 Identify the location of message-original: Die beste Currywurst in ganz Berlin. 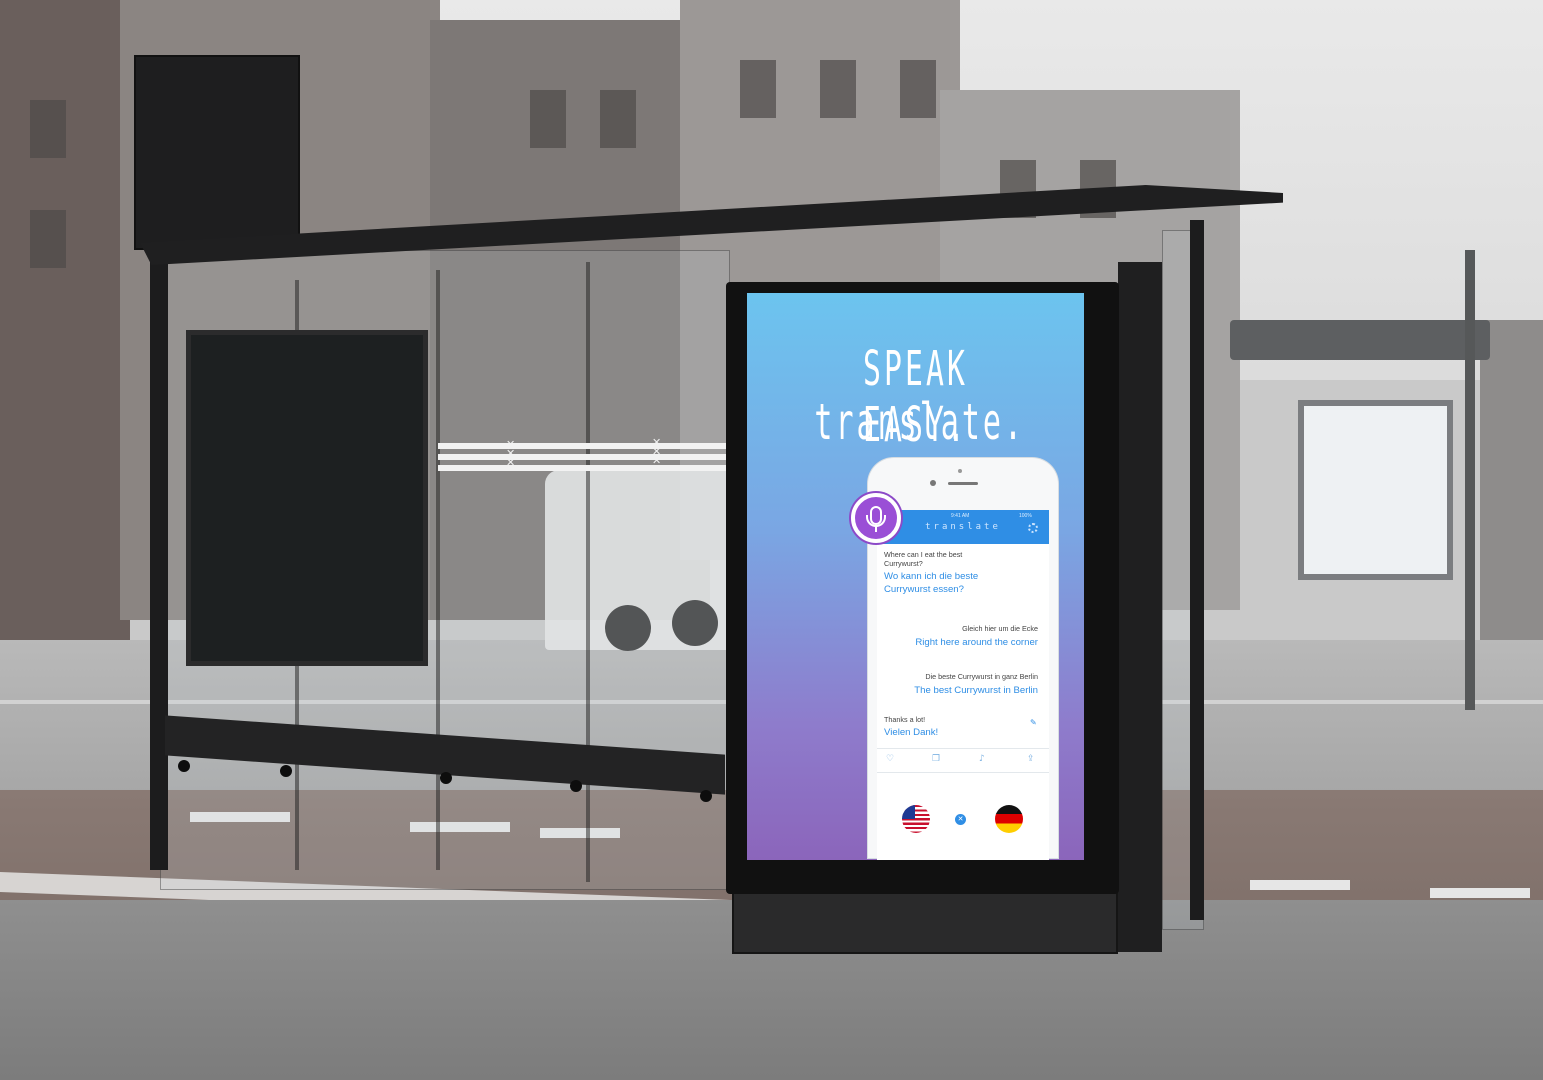
(981, 676).